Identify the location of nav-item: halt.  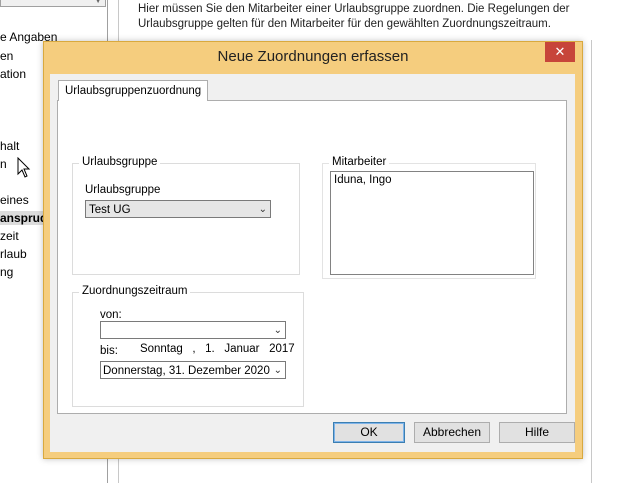
(9, 146).